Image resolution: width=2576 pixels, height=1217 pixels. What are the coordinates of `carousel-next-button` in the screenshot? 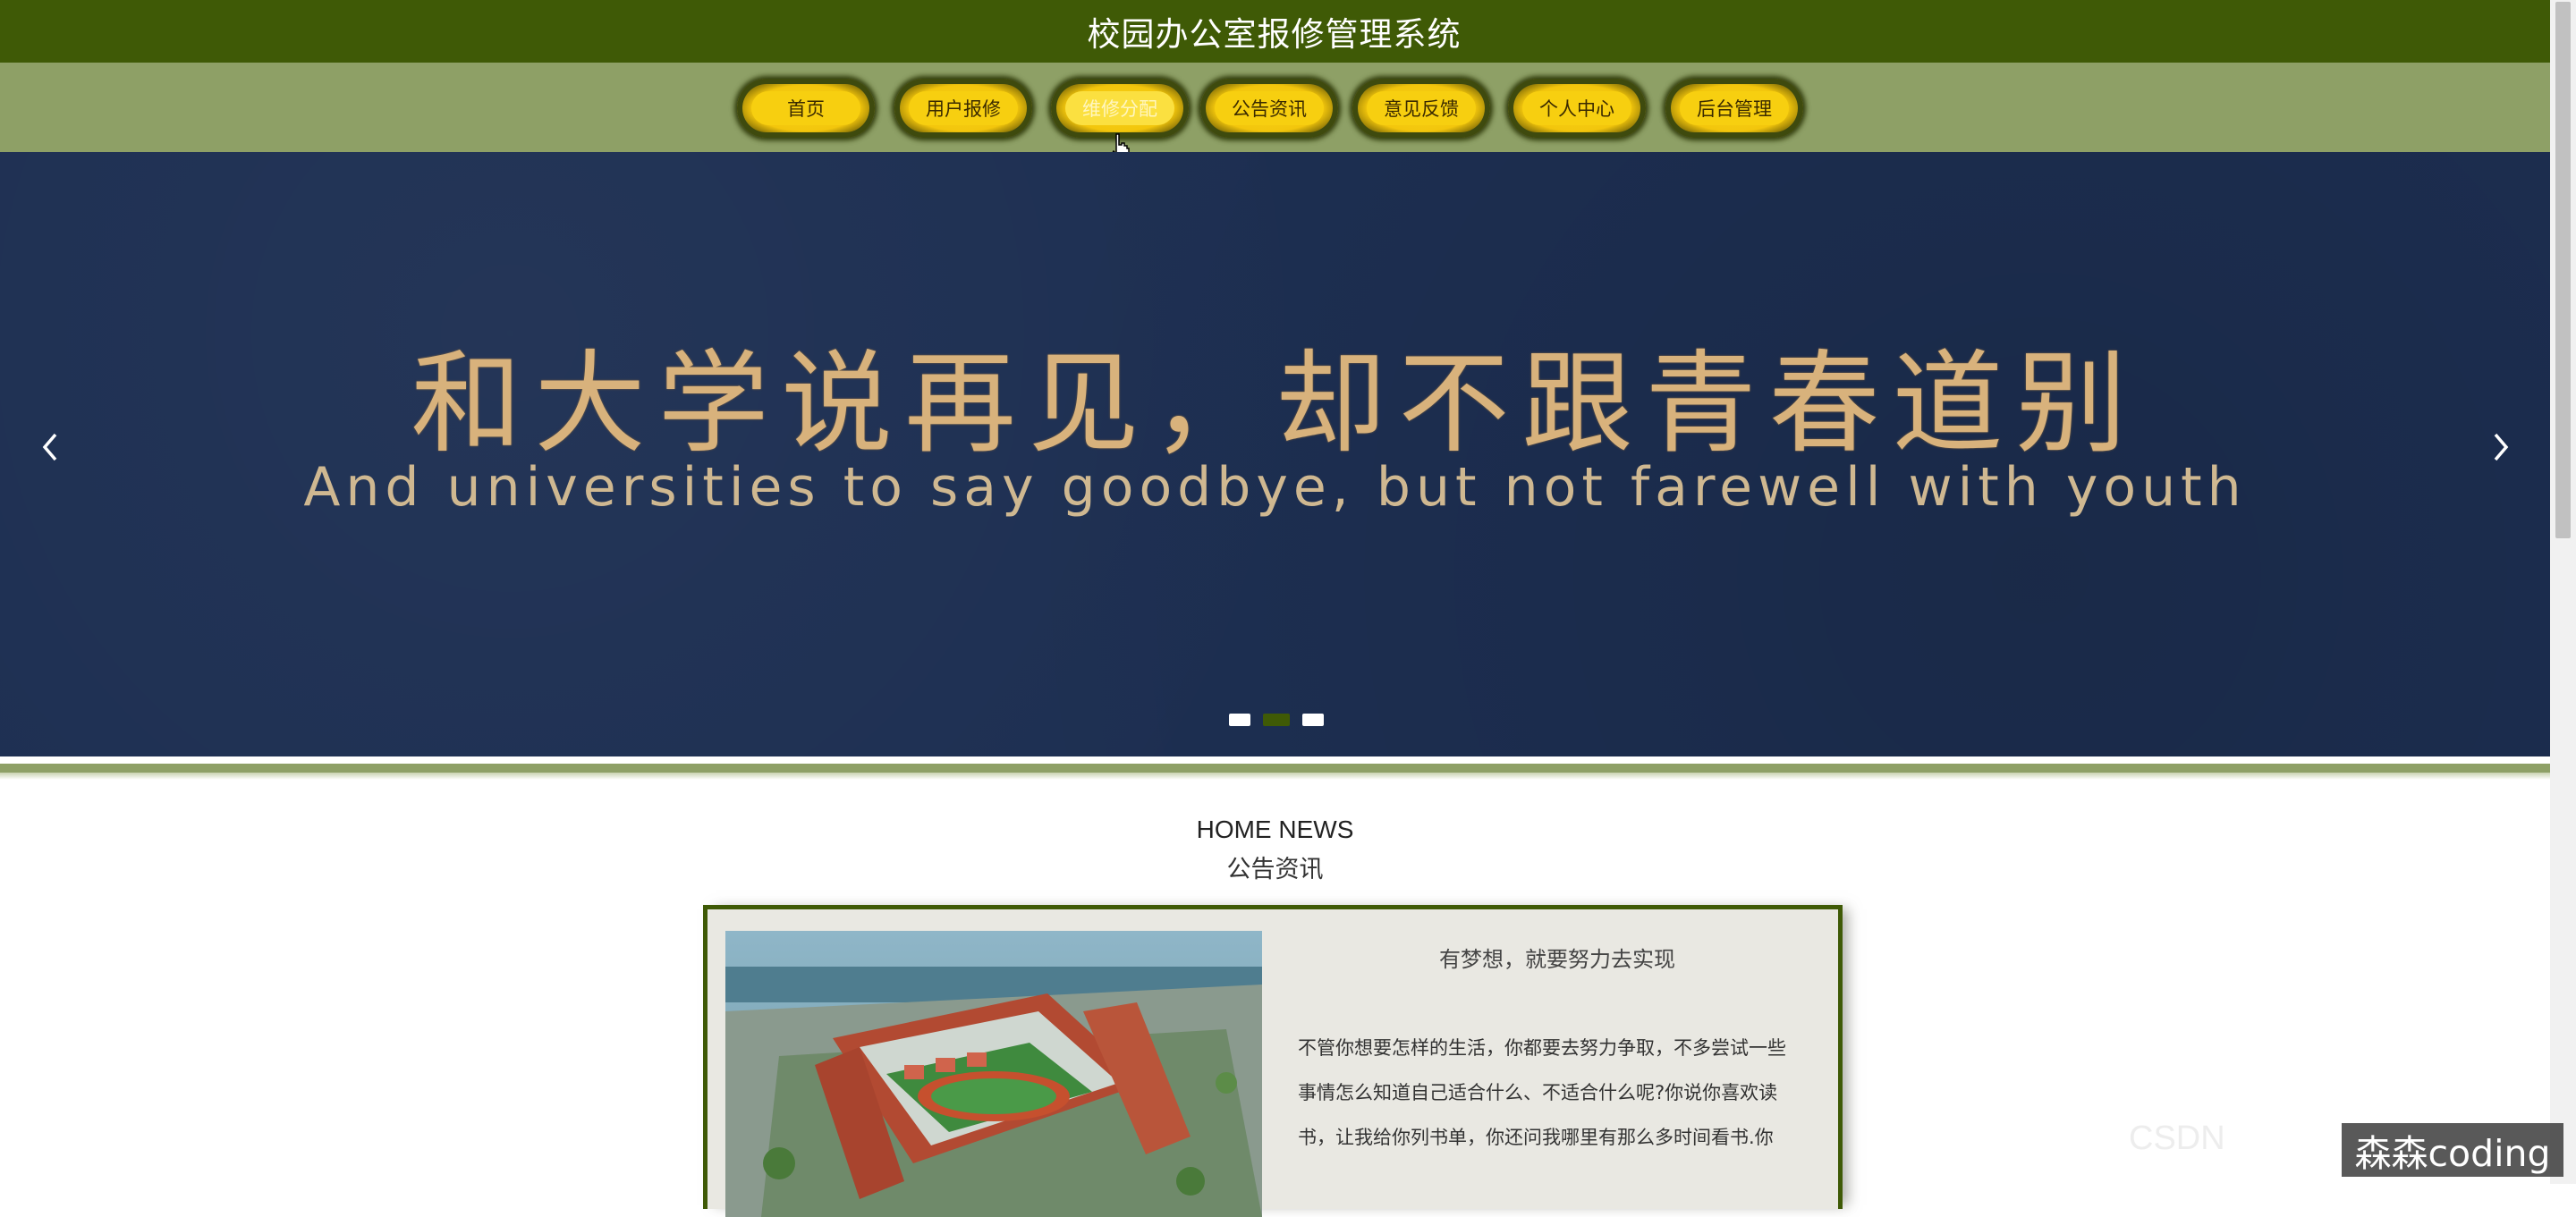 It's located at (2501, 447).